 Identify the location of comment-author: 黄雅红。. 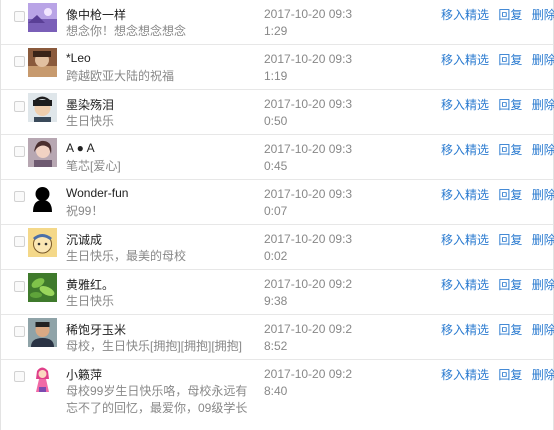
(90, 285).